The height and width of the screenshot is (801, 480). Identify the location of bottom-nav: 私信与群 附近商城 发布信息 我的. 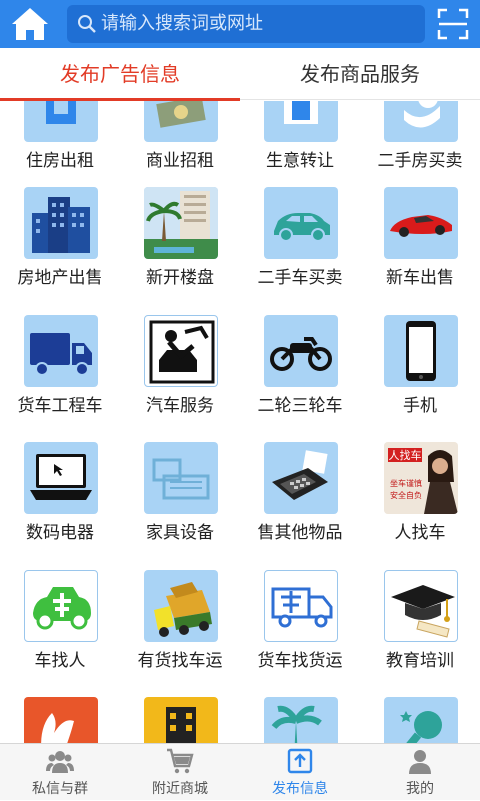
(240, 771).